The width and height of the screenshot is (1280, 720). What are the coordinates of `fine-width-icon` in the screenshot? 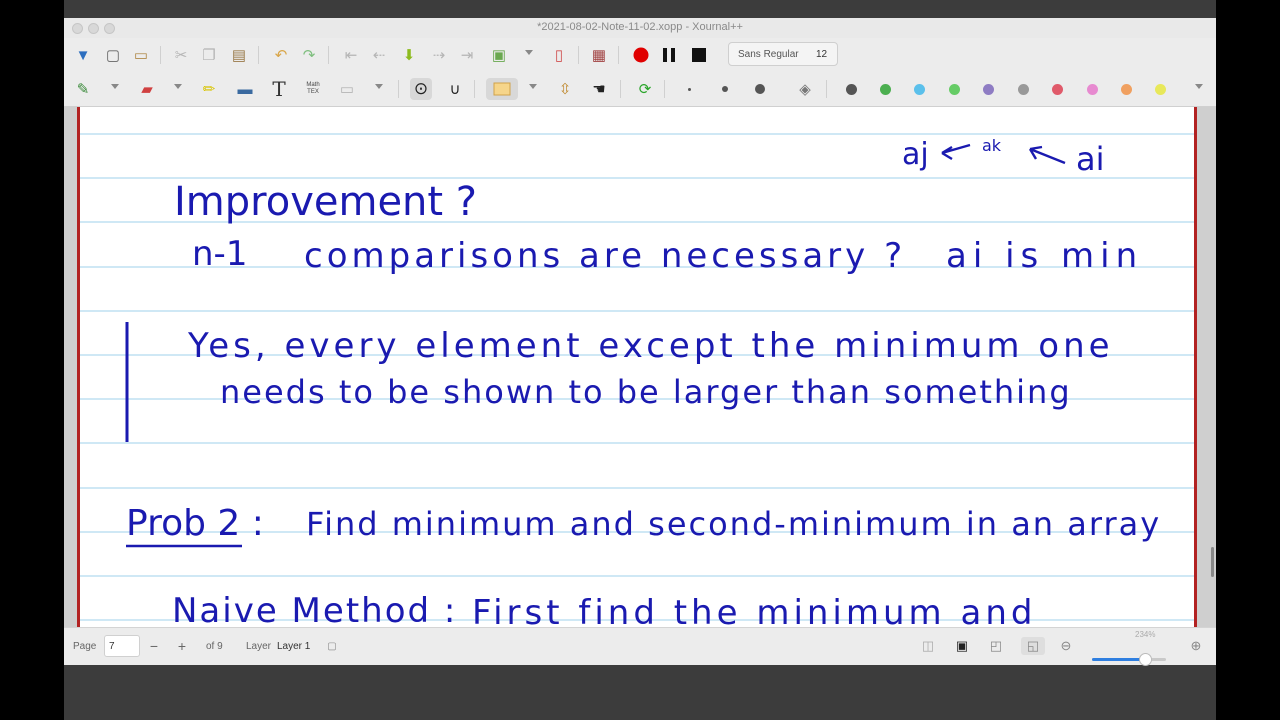 It's located at (689, 89).